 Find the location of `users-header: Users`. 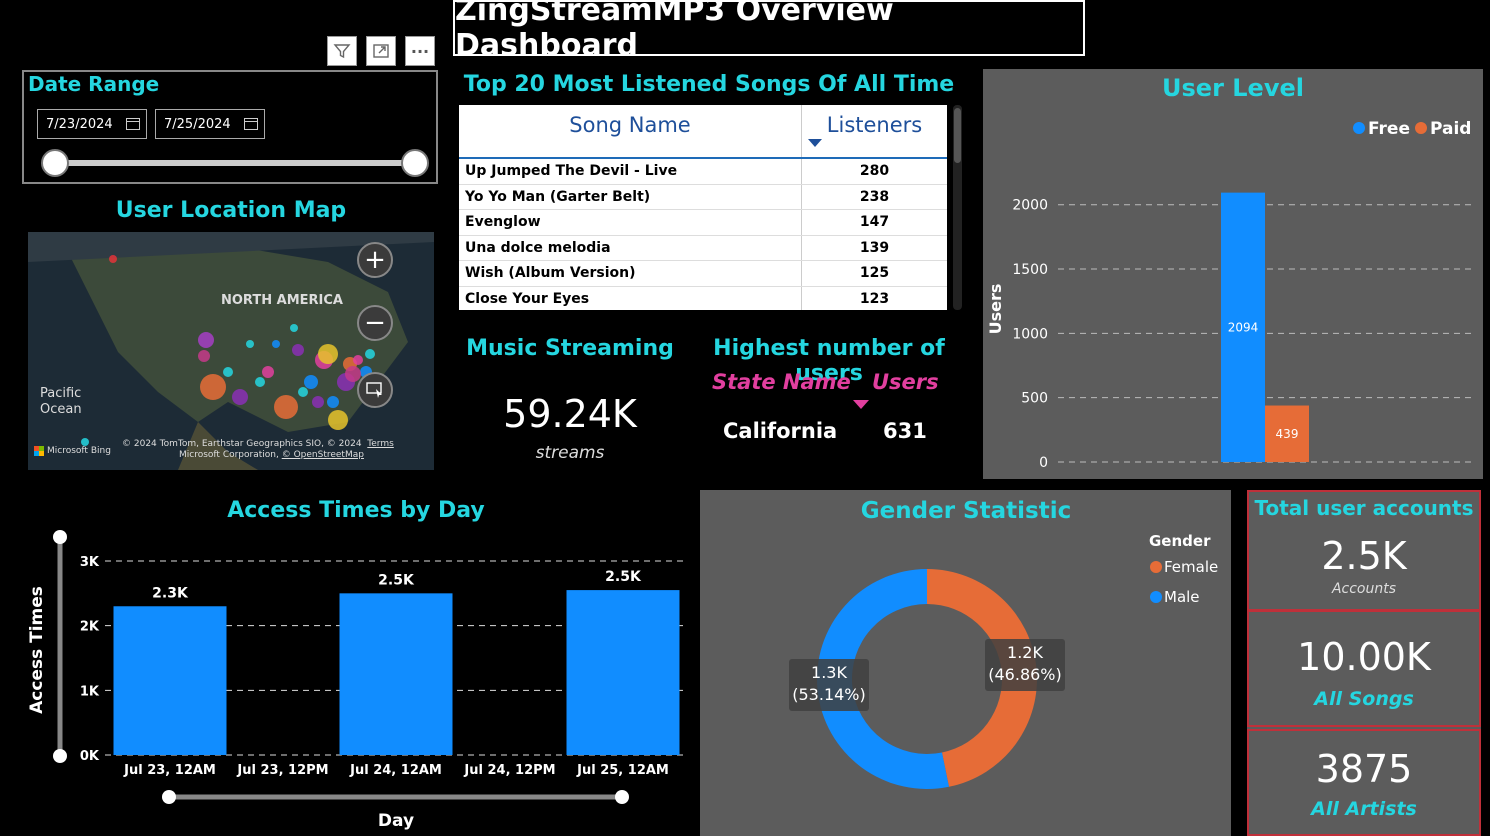

users-header: Users is located at coordinates (905, 382).